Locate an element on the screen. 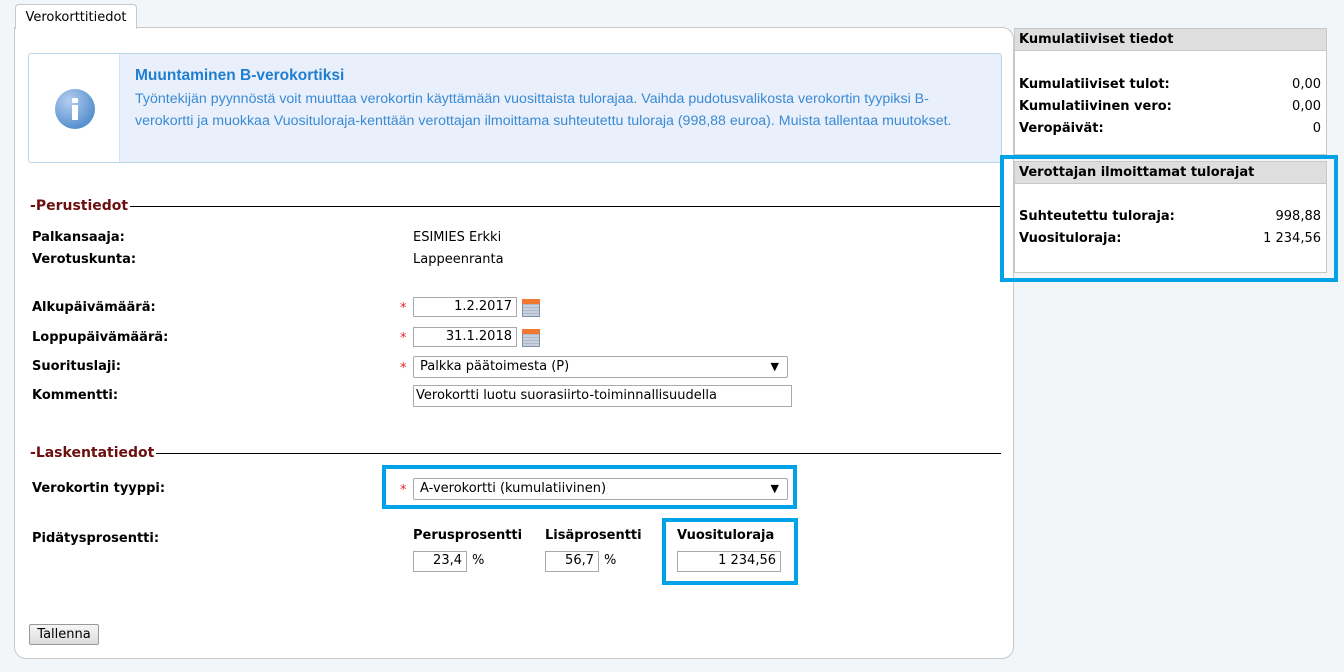 The height and width of the screenshot is (672, 1344). vuosituloraja-label: Vuosituloraja is located at coordinates (726, 535).